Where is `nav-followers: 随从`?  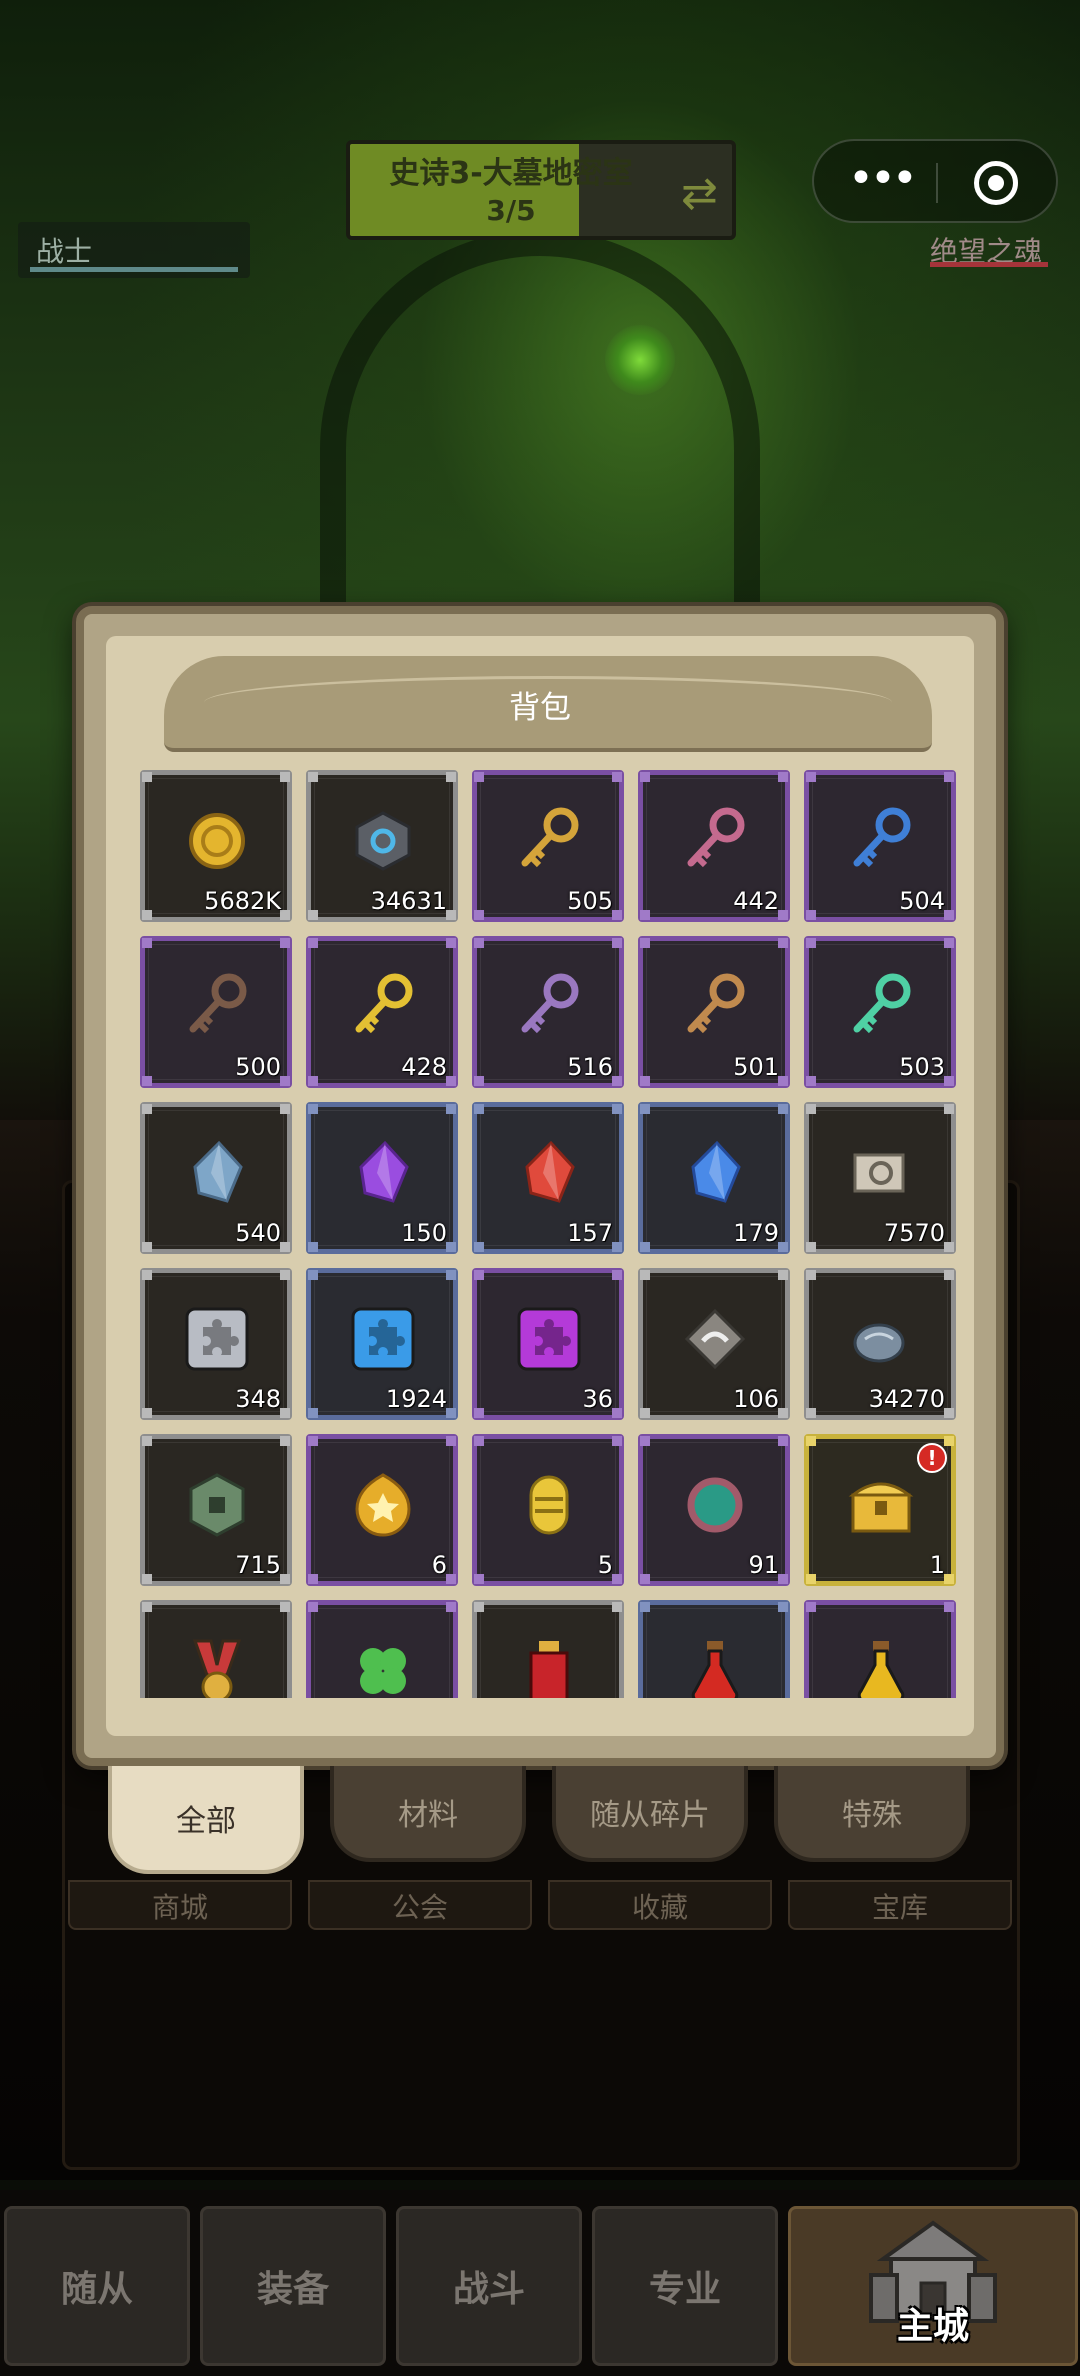
nav-followers: 随从 is located at coordinates (97, 2286).